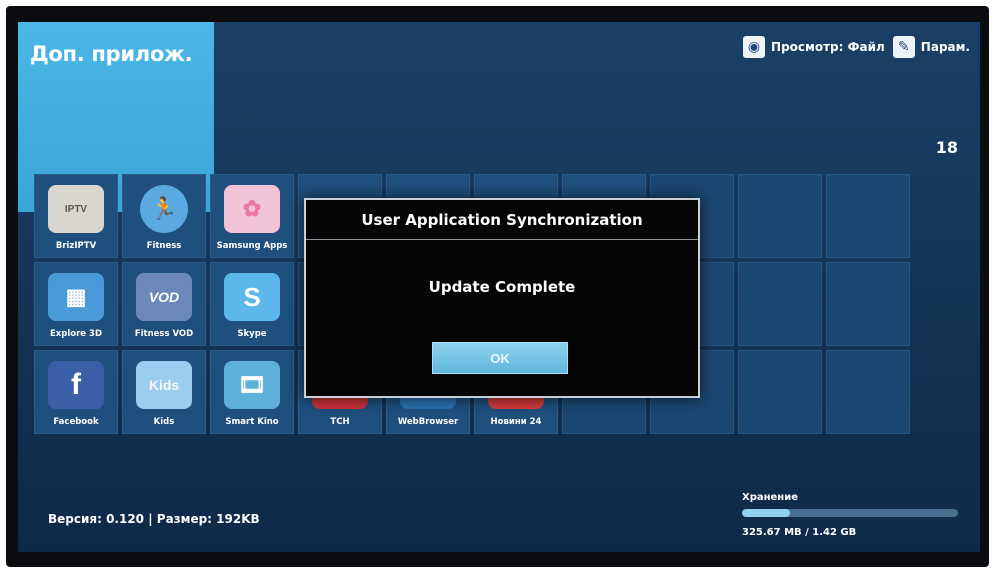 The width and height of the screenshot is (995, 573). What do you see at coordinates (502, 220) in the screenshot?
I see `dialog-title: User Application Synchronization` at bounding box center [502, 220].